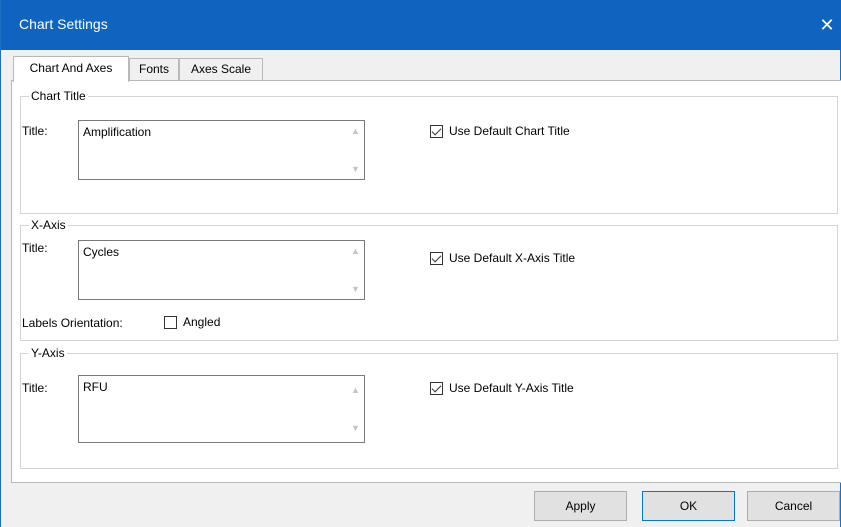 The image size is (841, 527). Describe the element at coordinates (355, 409) in the screenshot. I see `y-axis-title-scrollbar: ▲ ▼` at that location.